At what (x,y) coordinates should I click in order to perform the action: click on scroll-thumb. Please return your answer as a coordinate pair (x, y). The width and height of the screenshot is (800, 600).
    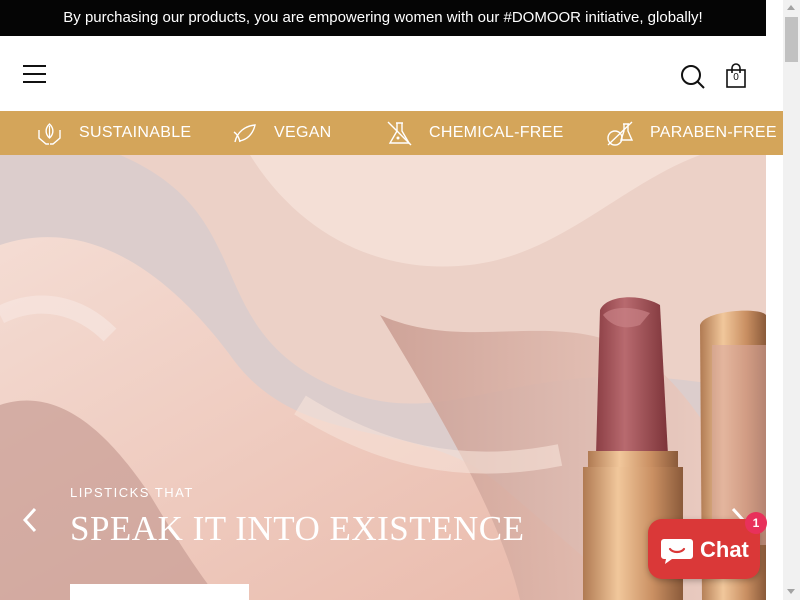
    Looking at the image, I should click on (791, 39).